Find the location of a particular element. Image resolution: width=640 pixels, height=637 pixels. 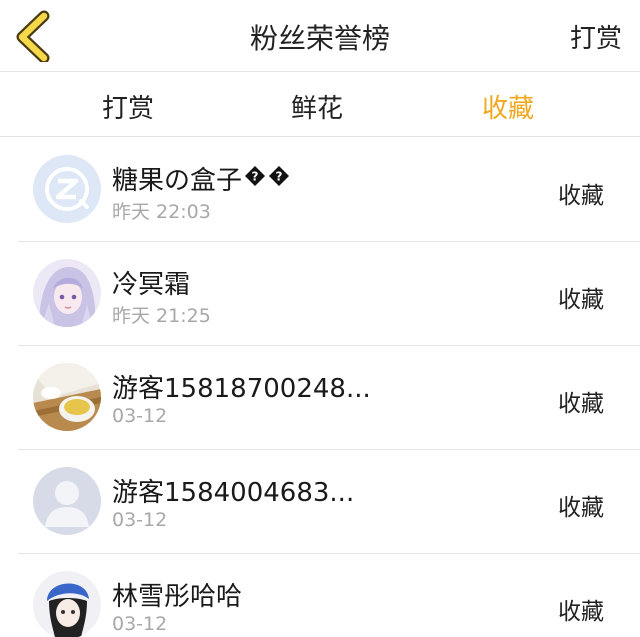

tab-bar: 打赏 鲜花 收藏 is located at coordinates (320, 105).